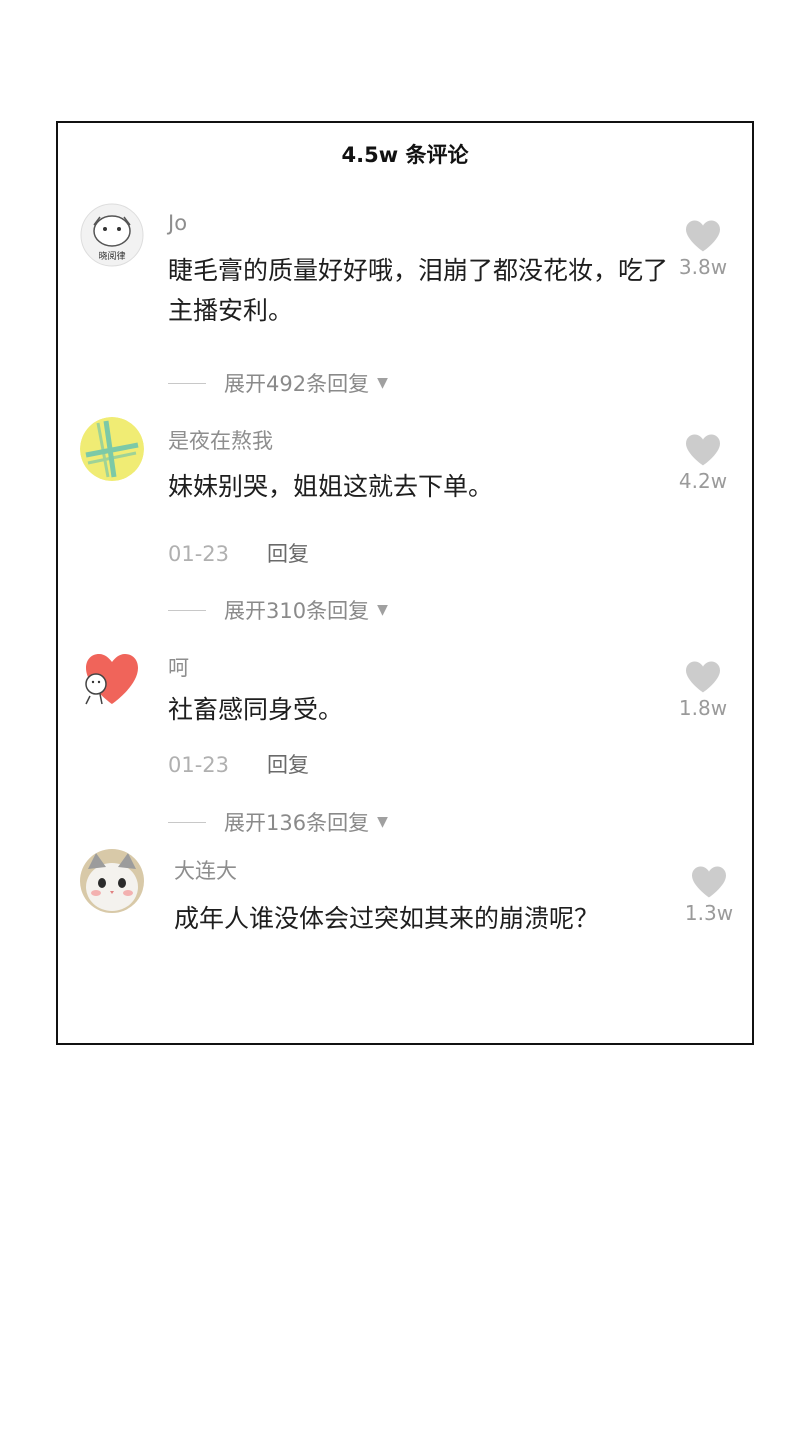  Describe the element at coordinates (177, 223) in the screenshot. I see `comment-username: Jo` at that location.